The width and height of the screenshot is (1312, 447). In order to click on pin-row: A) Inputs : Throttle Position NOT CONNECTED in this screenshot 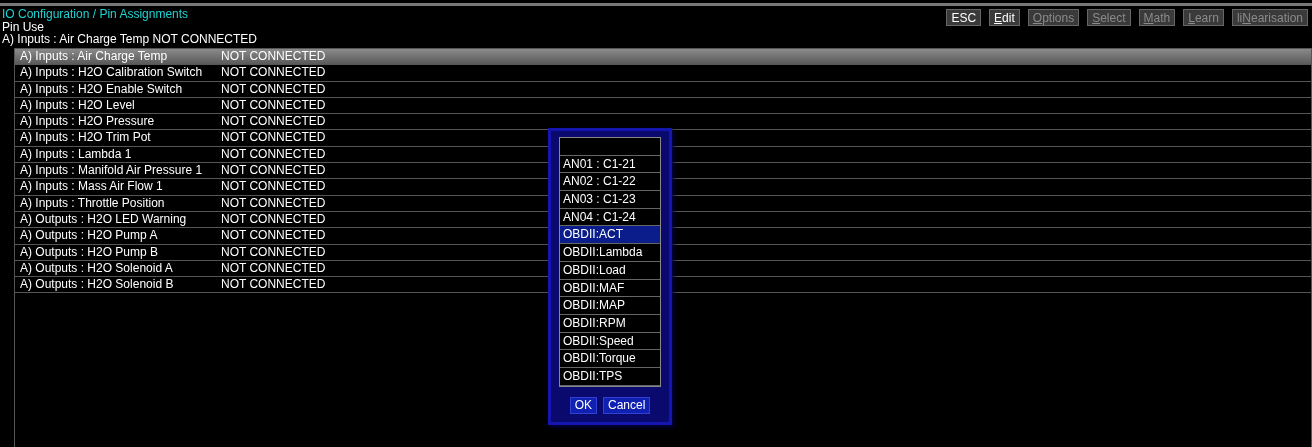, I will do `click(280, 203)`.